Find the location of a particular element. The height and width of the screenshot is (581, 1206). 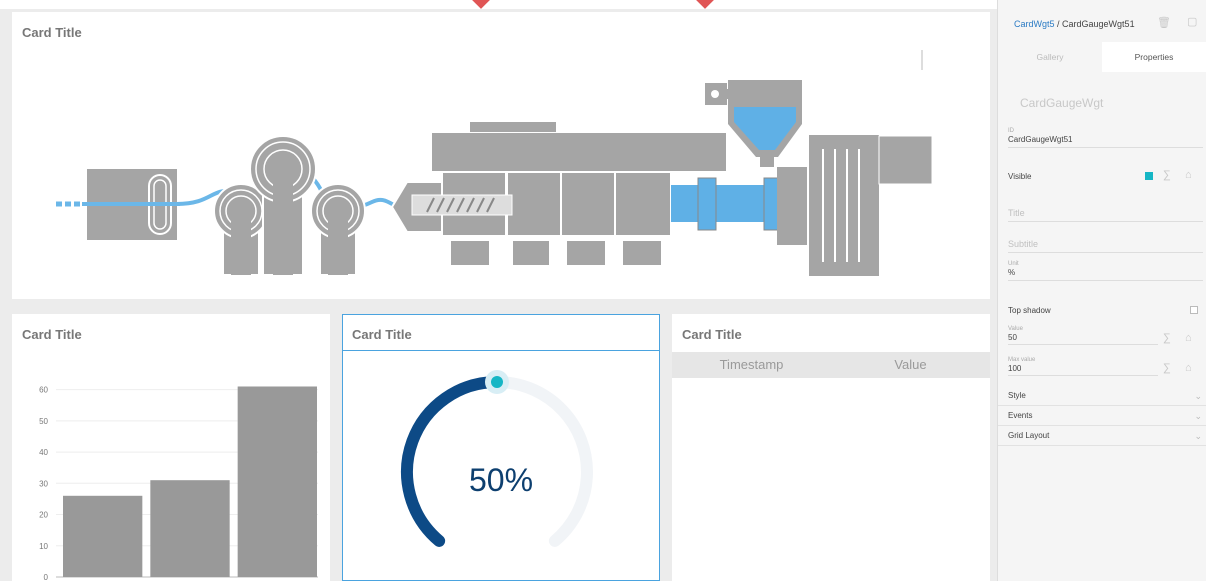

column-header-timestamp: Timestamp is located at coordinates (751, 365).